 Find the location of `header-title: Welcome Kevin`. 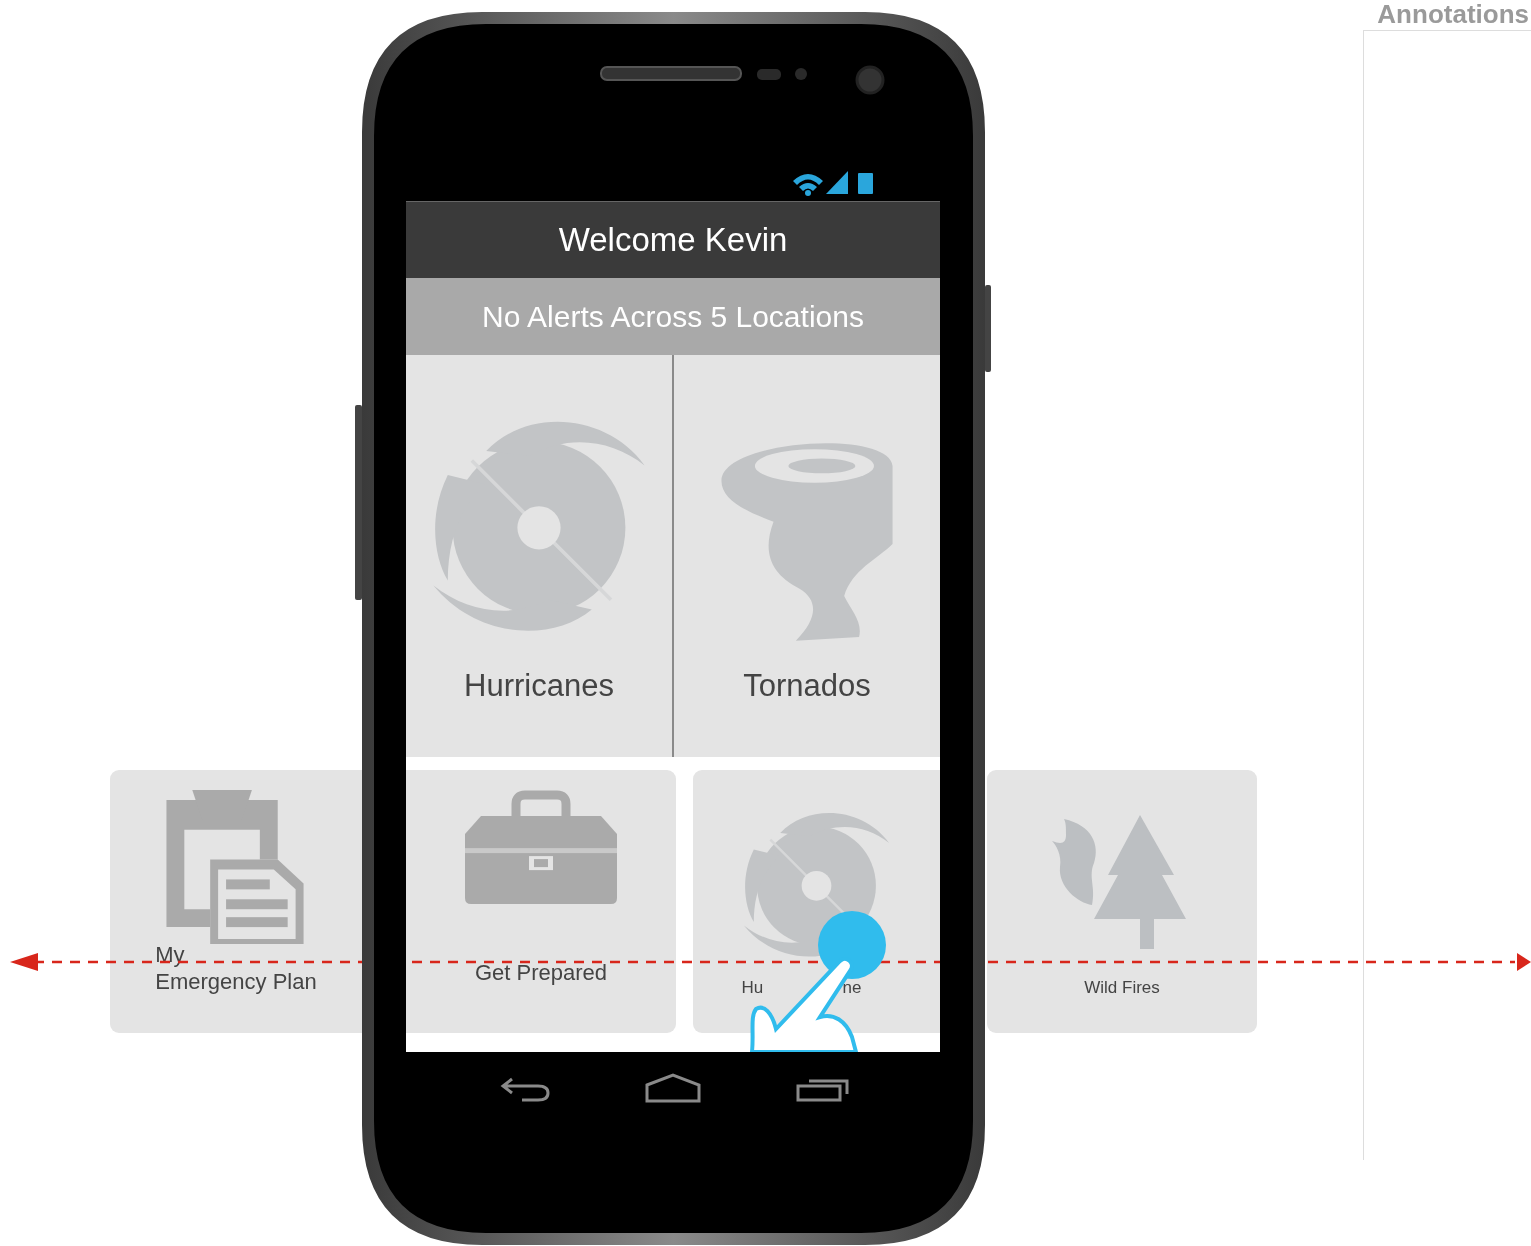

header-title: Welcome Kevin is located at coordinates (673, 240).